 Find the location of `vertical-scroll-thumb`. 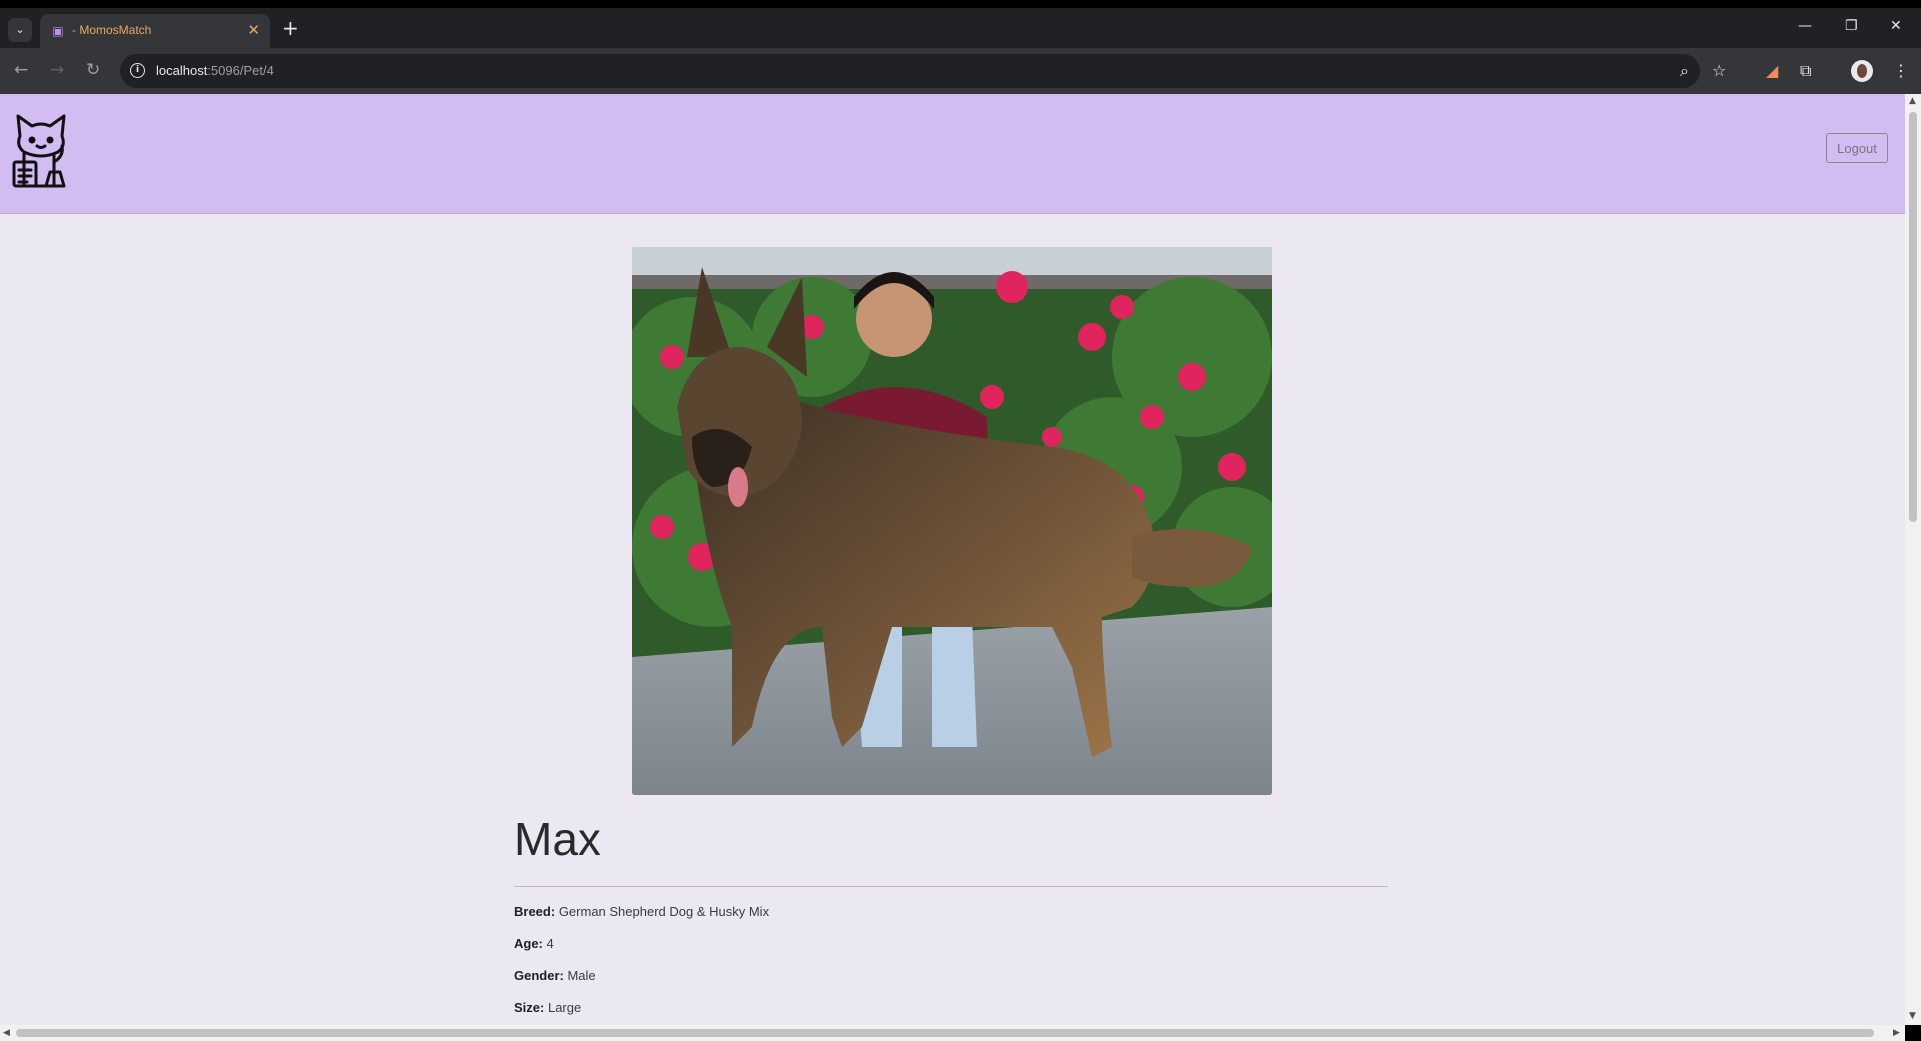

vertical-scroll-thumb is located at coordinates (1913, 317).